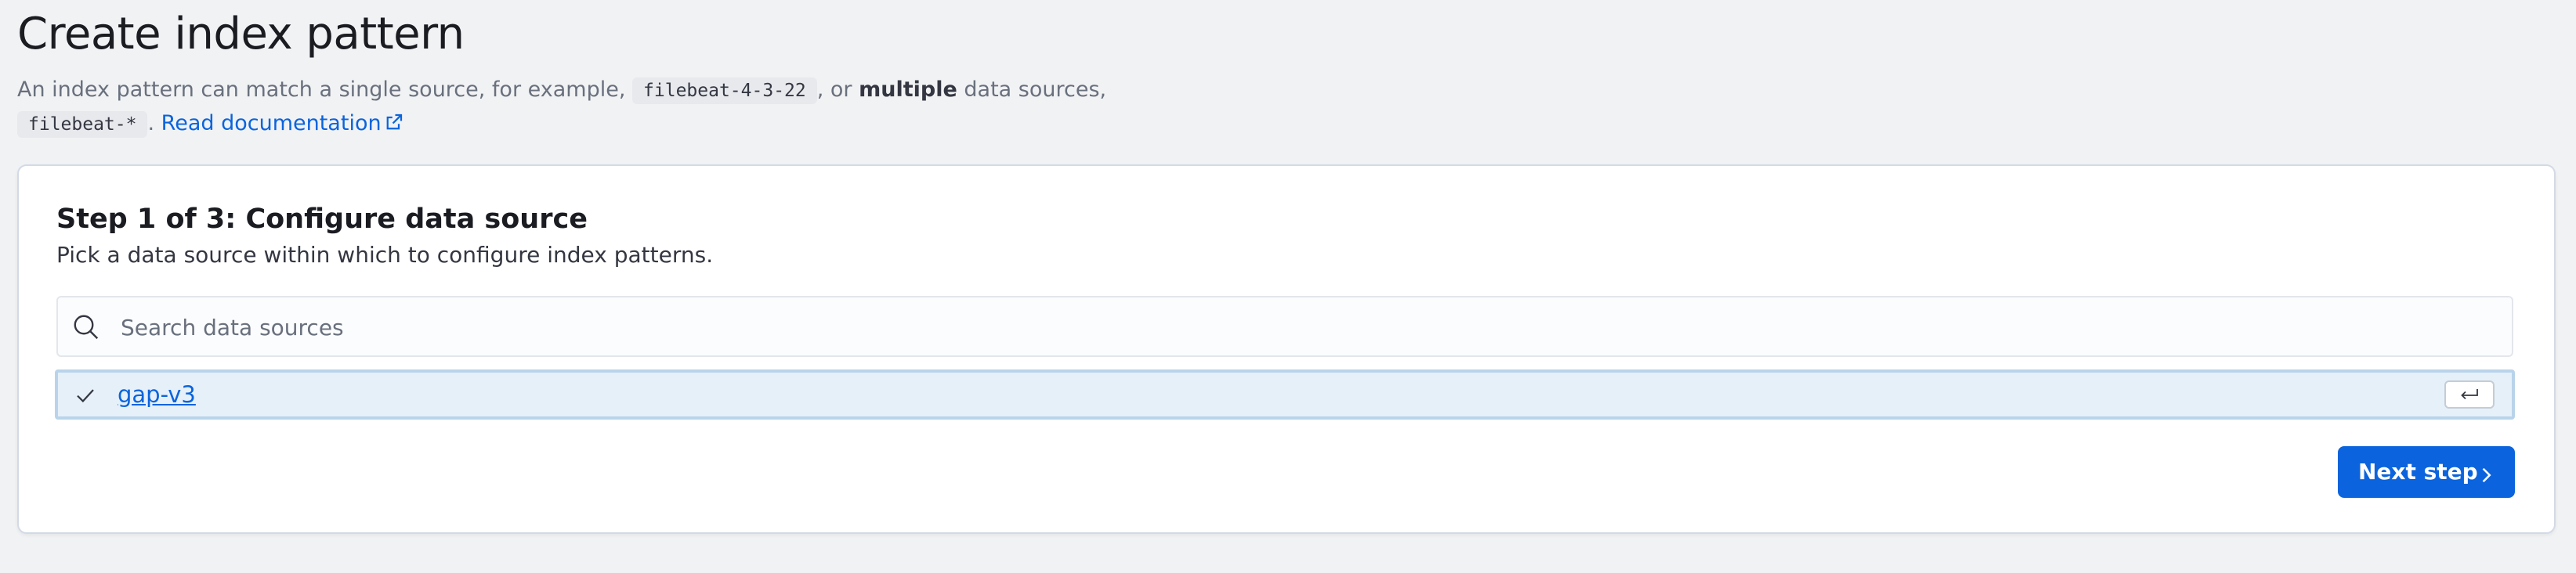 The width and height of the screenshot is (2576, 573). Describe the element at coordinates (157, 395) in the screenshot. I see `data-source-option-label: gap-v3` at that location.